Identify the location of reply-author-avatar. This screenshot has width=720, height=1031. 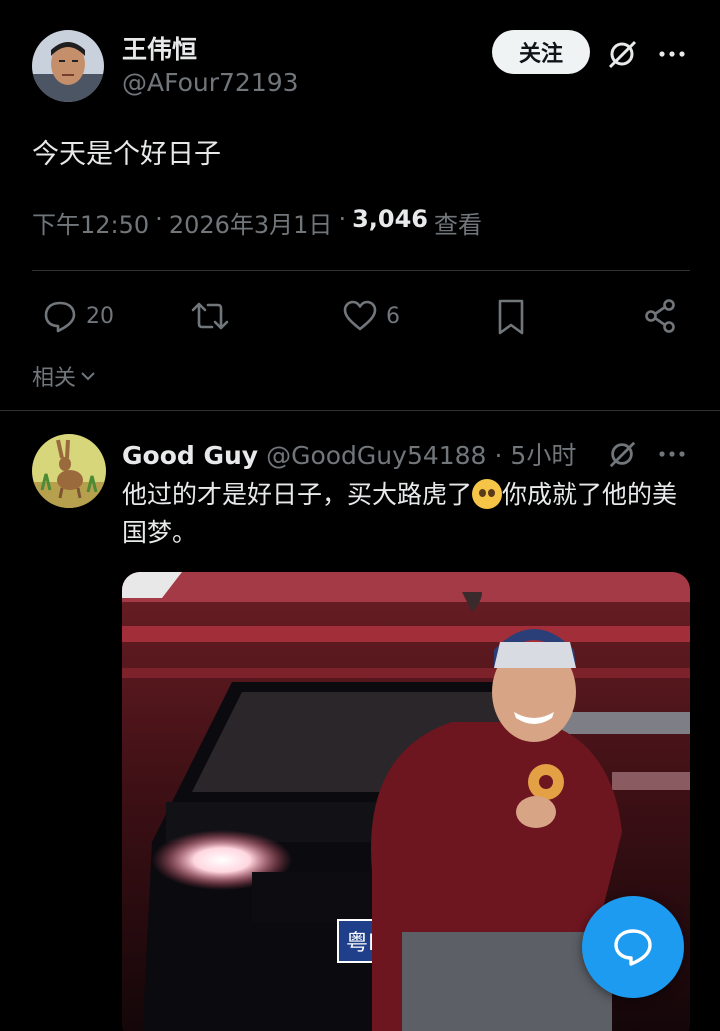
(69, 471).